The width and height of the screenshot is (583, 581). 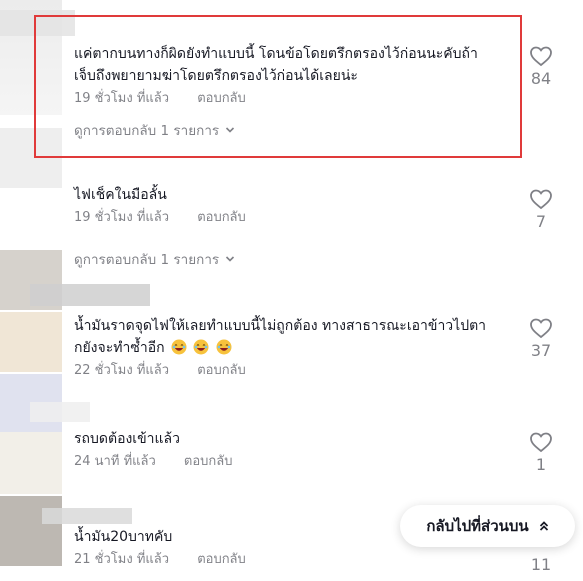 I want to click on like-button: 1, so click(x=541, y=453).